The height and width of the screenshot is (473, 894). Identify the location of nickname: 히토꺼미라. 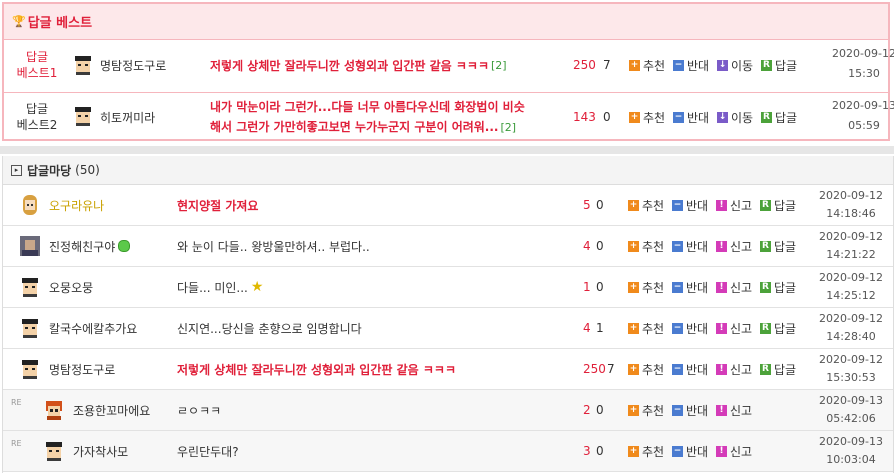
(127, 117).